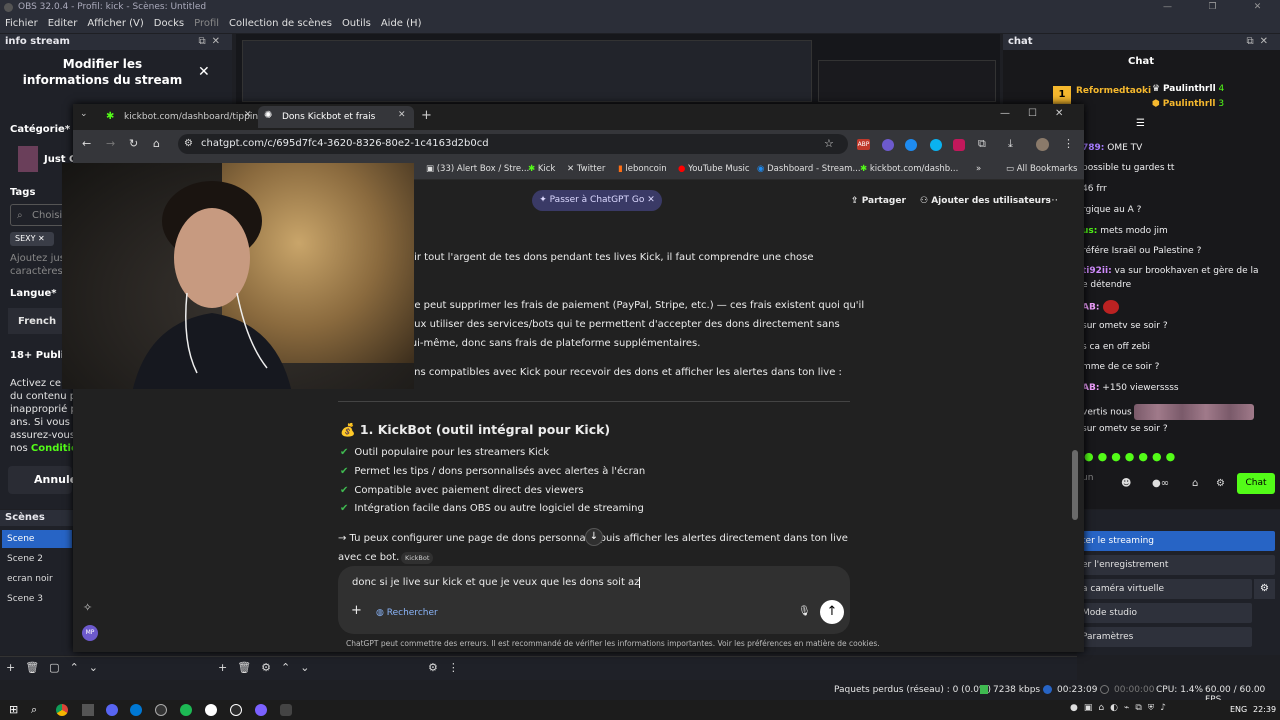  Describe the element at coordinates (1195, 483) in the screenshot. I see `store-icon: ⌂` at that location.